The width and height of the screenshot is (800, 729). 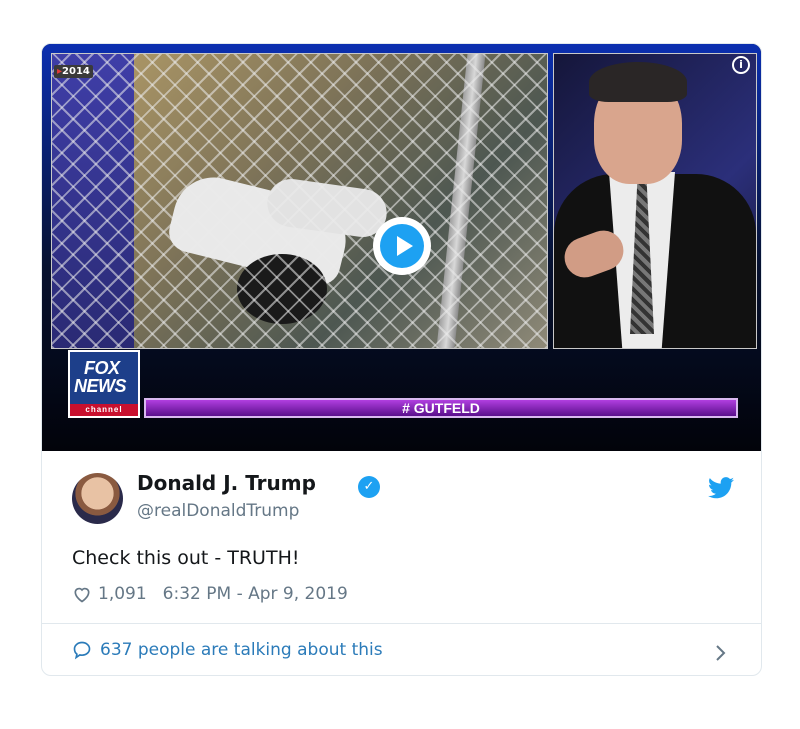 I want to click on year-badge: ▸2014, so click(x=73, y=71).